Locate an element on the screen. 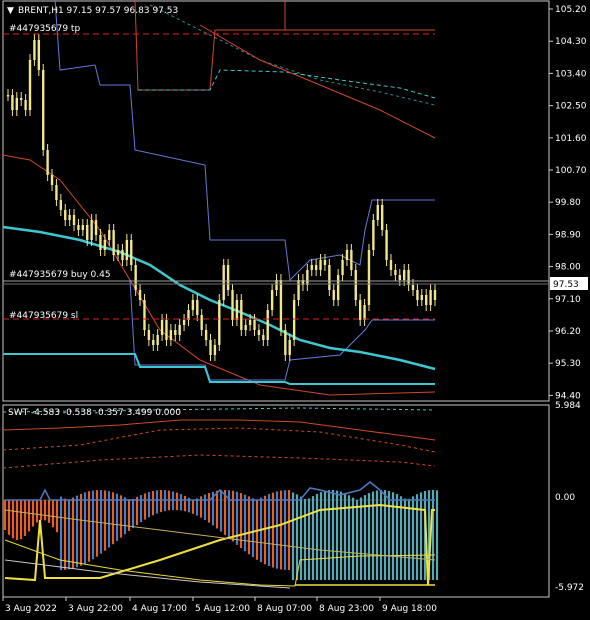  price-tick-label: 105.20 is located at coordinates (571, 10).